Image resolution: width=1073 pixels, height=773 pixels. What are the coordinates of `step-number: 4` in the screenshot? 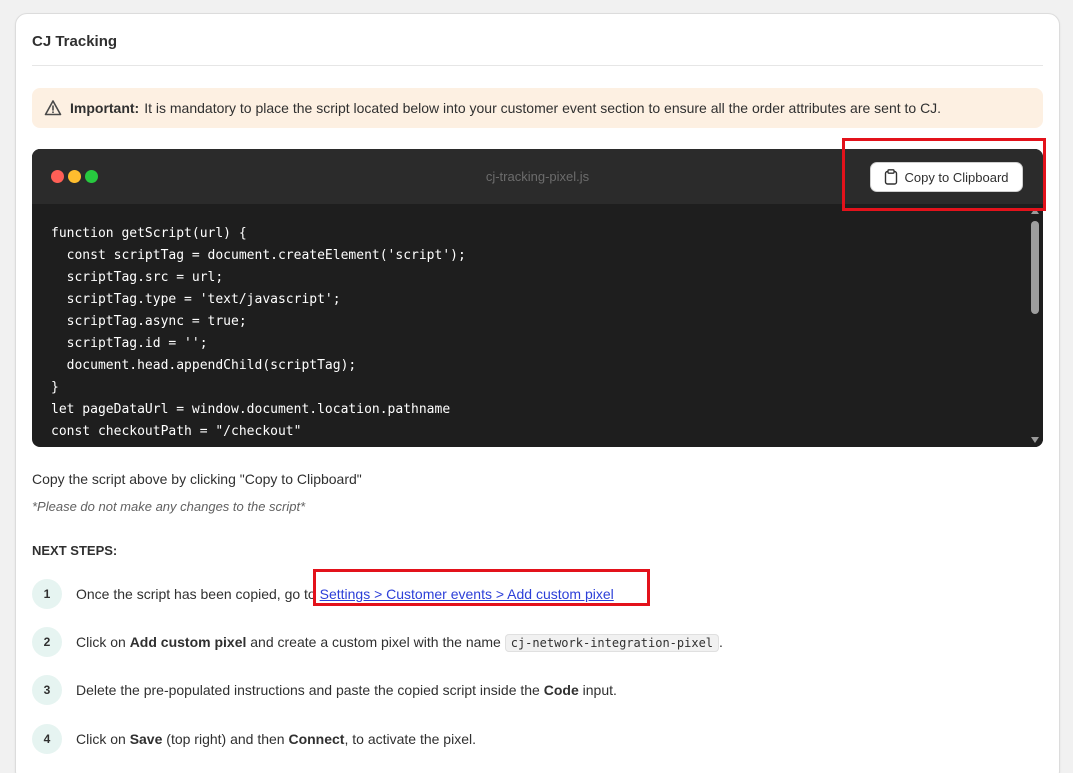 It's located at (47, 739).